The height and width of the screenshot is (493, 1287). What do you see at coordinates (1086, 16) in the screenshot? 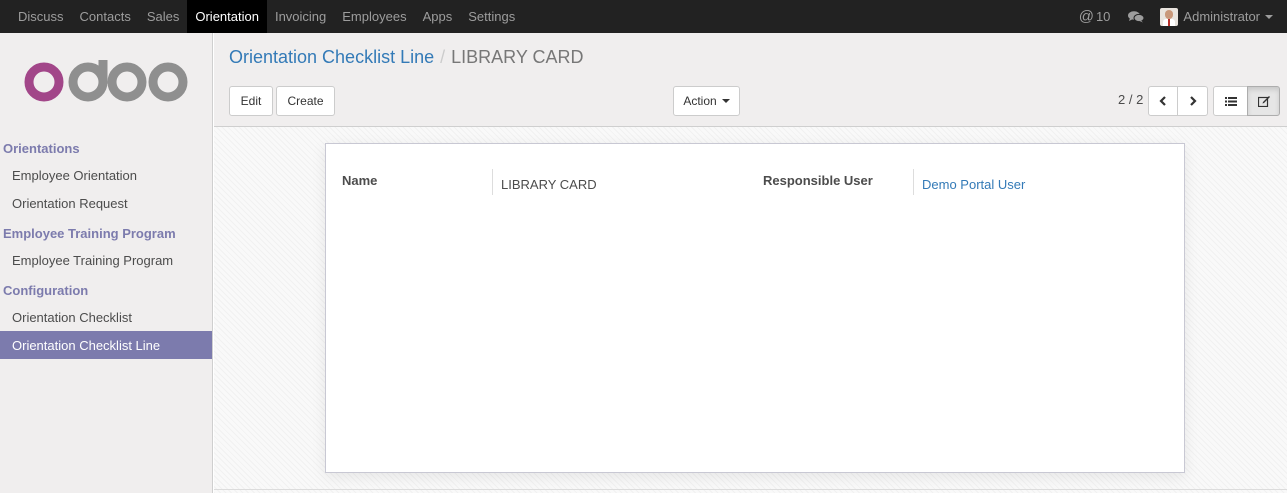
I see `at-icon: @` at bounding box center [1086, 16].